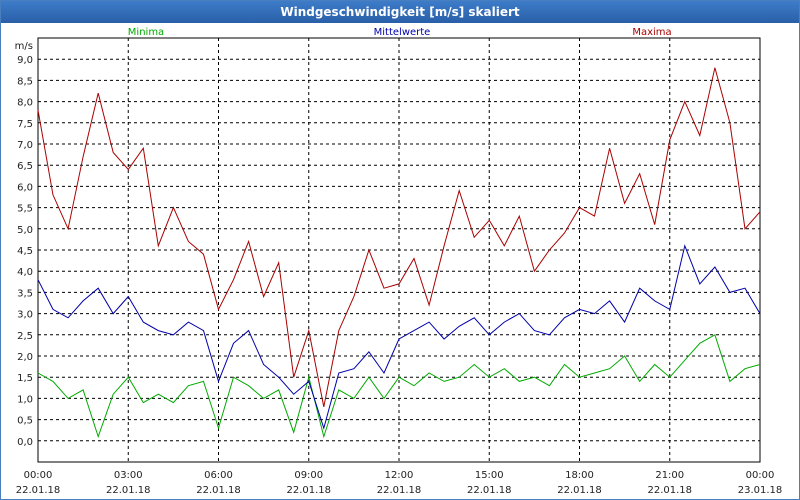  I want to click on y-tick-label: 4,5, so click(25, 251).